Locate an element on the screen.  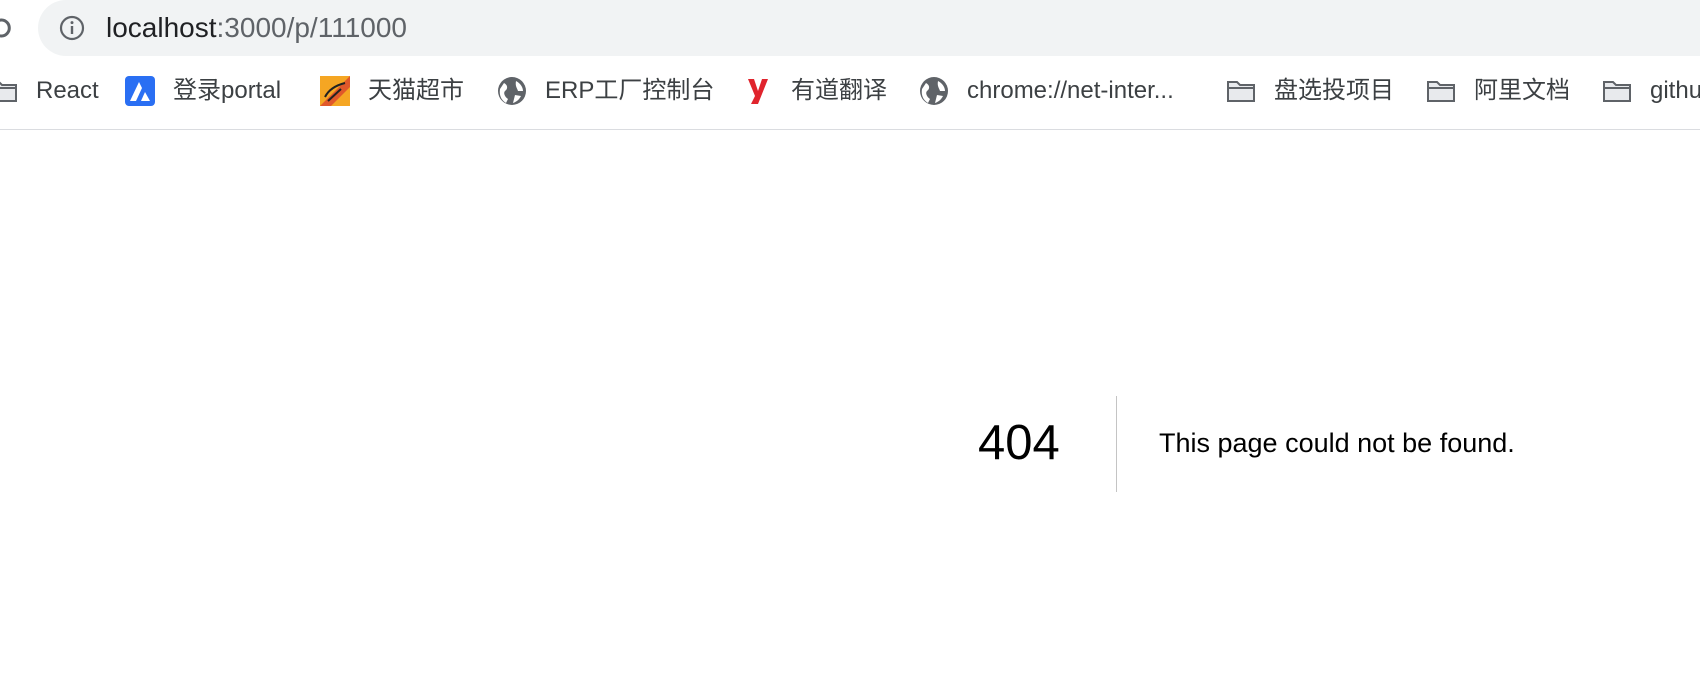
bookmark-label: 有道翻译 is located at coordinates (839, 90).